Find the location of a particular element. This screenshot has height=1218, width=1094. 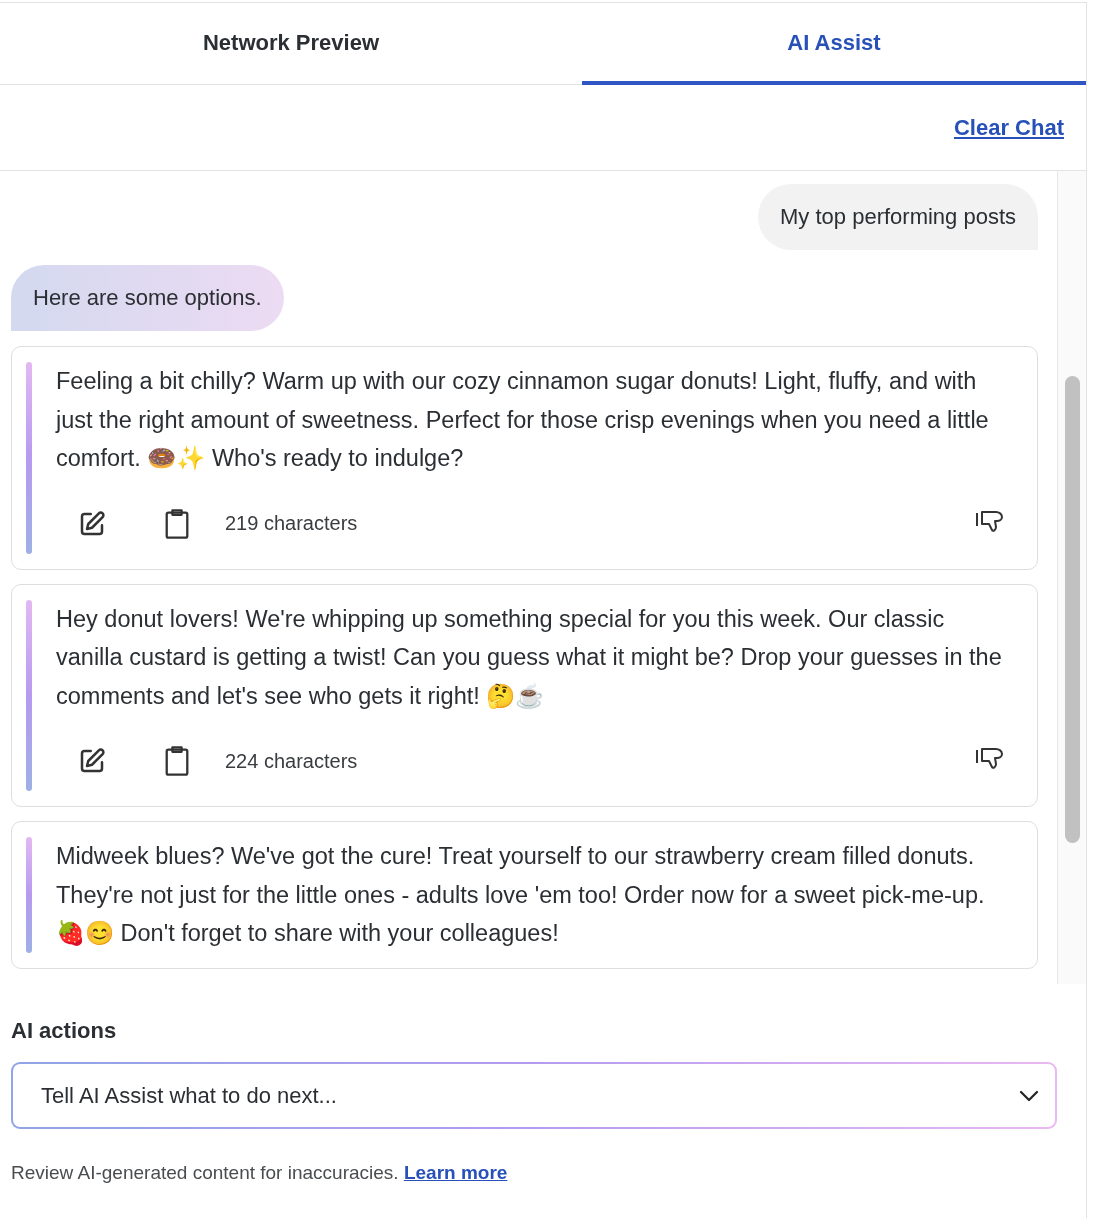

chevron-down-icon is located at coordinates (1029, 1096).